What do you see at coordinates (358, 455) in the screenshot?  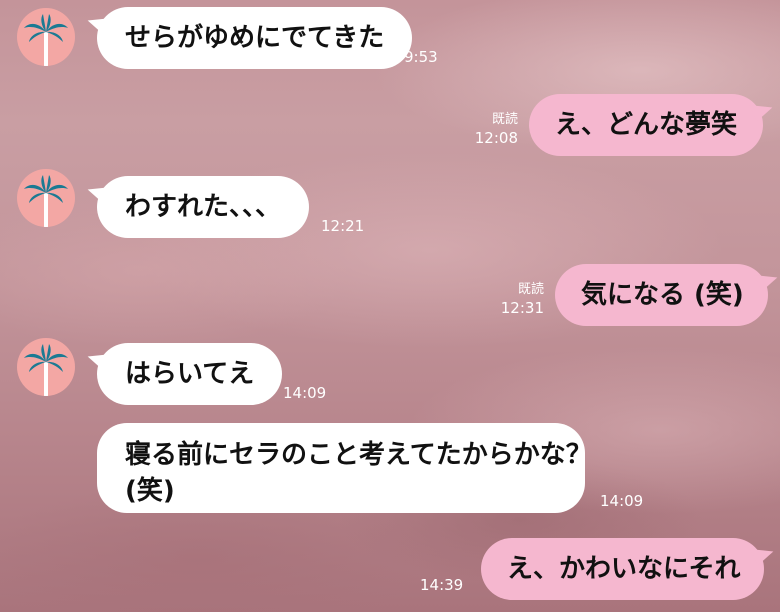 I see `message-text-line-1: 寝る前にセラのこと考えてたからかな？` at bounding box center [358, 455].